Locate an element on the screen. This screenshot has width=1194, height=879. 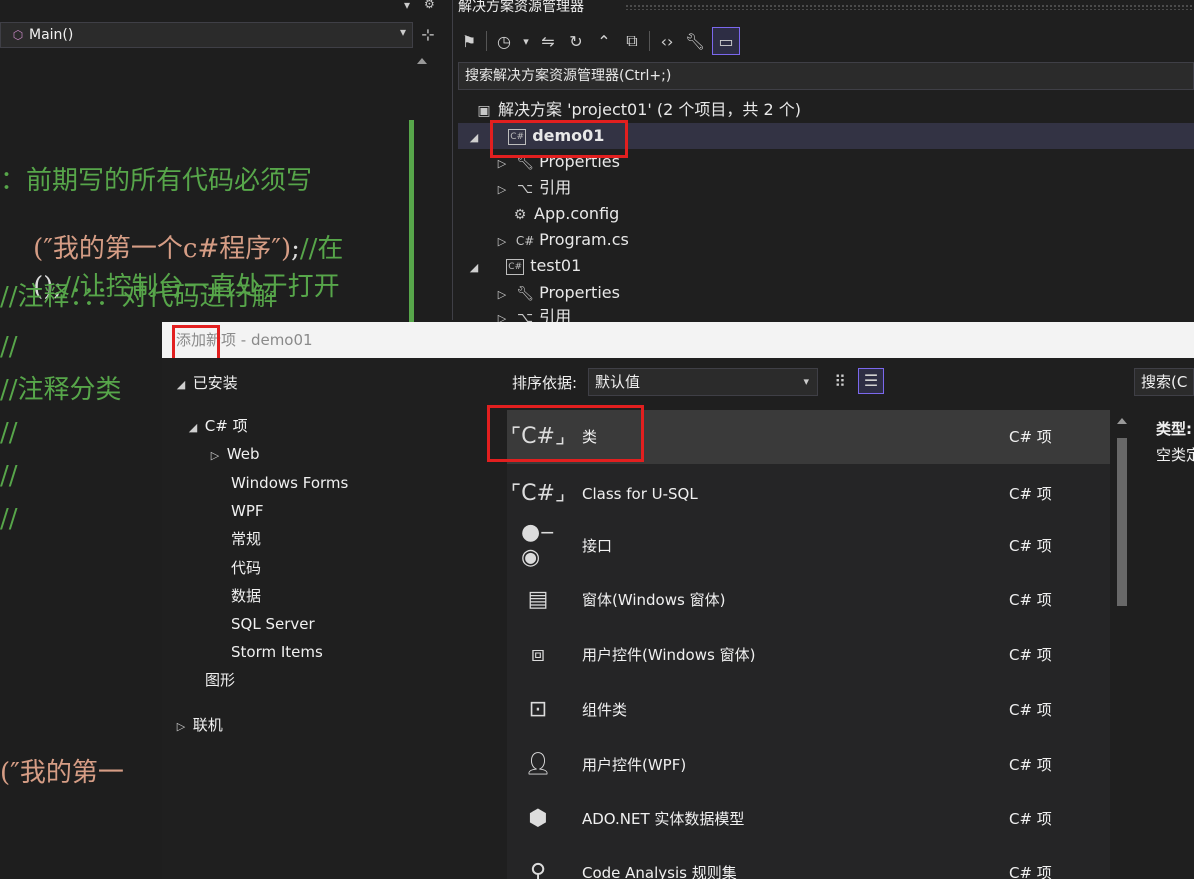
user-control-icon: ⧈ is located at coordinates (538, 654).